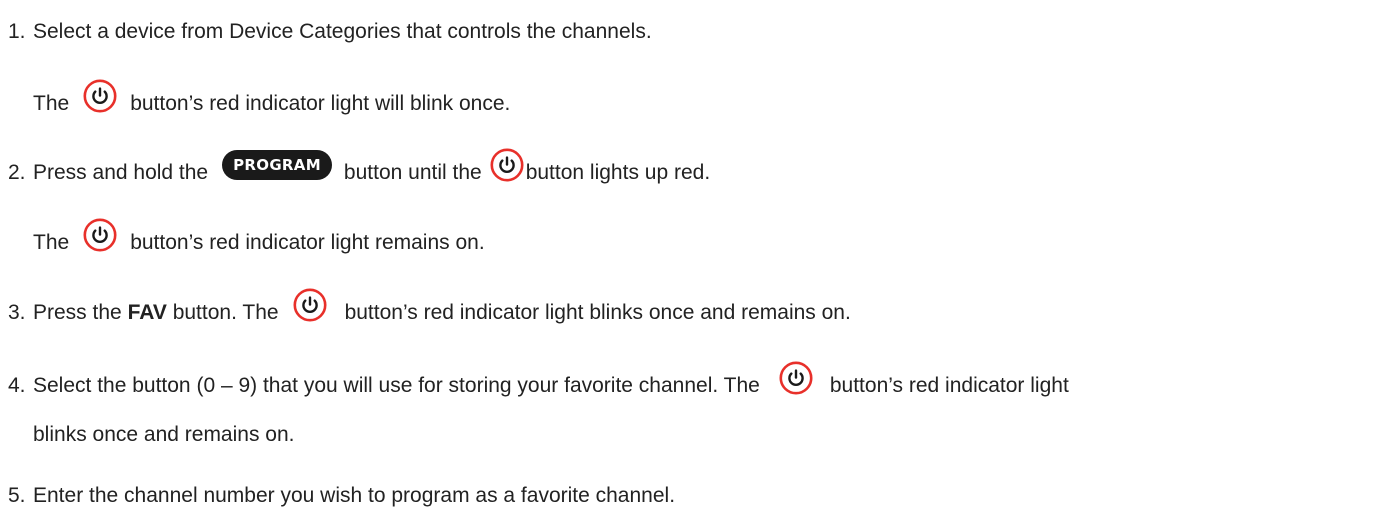 The image size is (1391, 515). What do you see at coordinates (949, 385) in the screenshot?
I see `step-text-b: button’s red indicator light` at bounding box center [949, 385].